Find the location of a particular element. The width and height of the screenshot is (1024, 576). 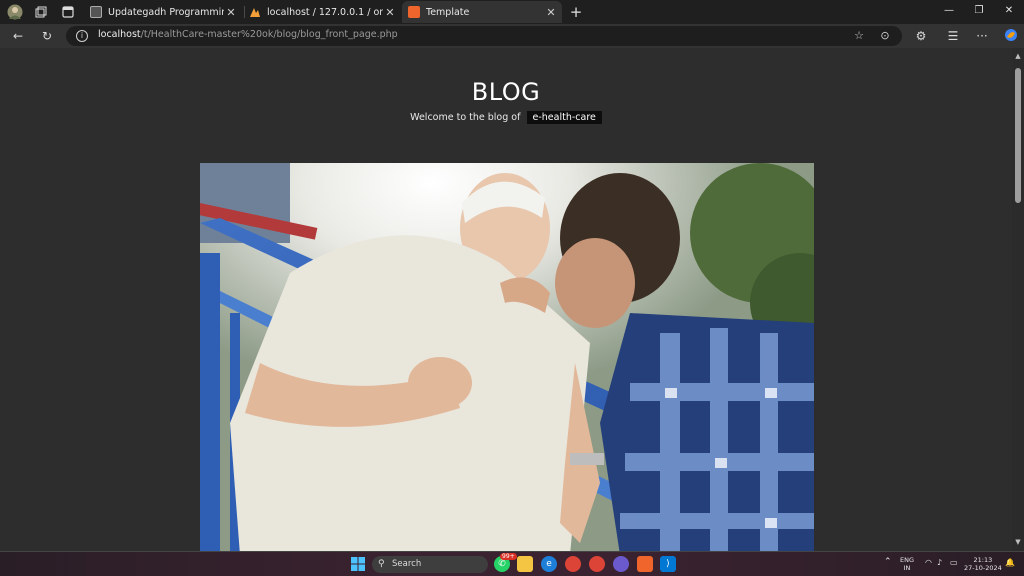

info-icon: i is located at coordinates (82, 36).